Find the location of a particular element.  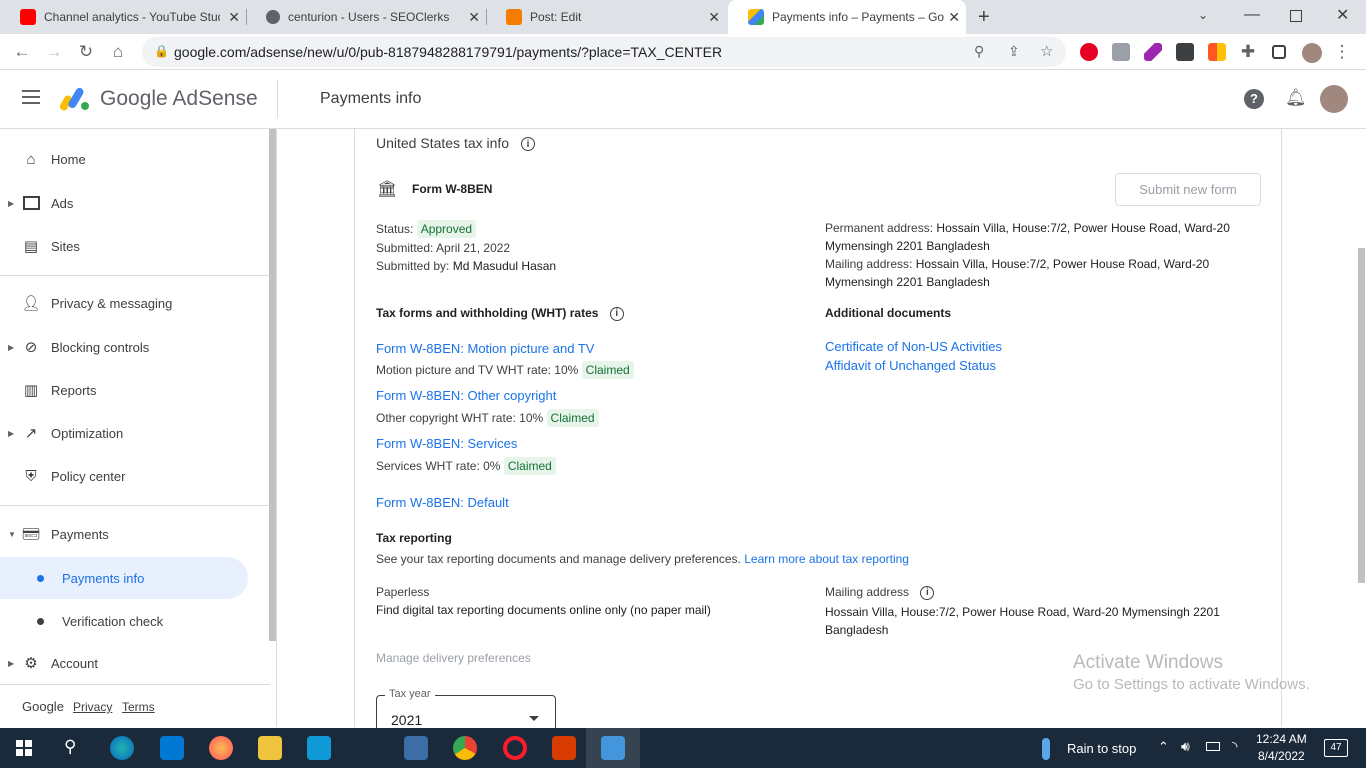

policy-icon: ⛨ is located at coordinates (31, 476).